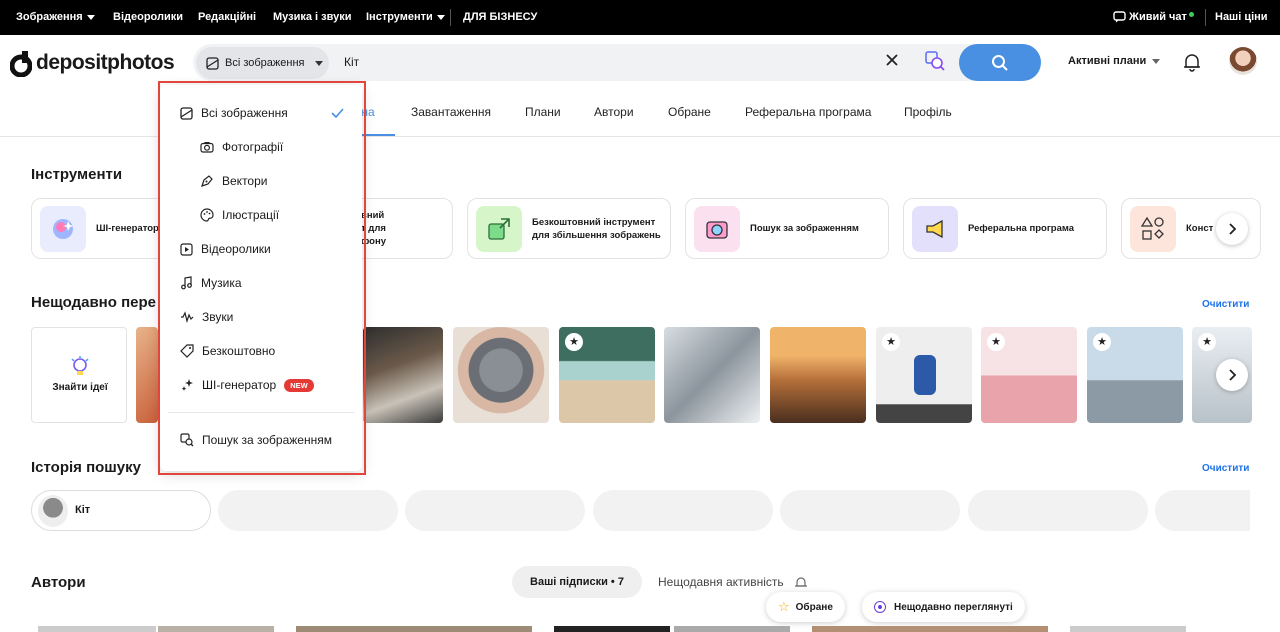  What do you see at coordinates (1000, 62) in the screenshot?
I see `search-button` at bounding box center [1000, 62].